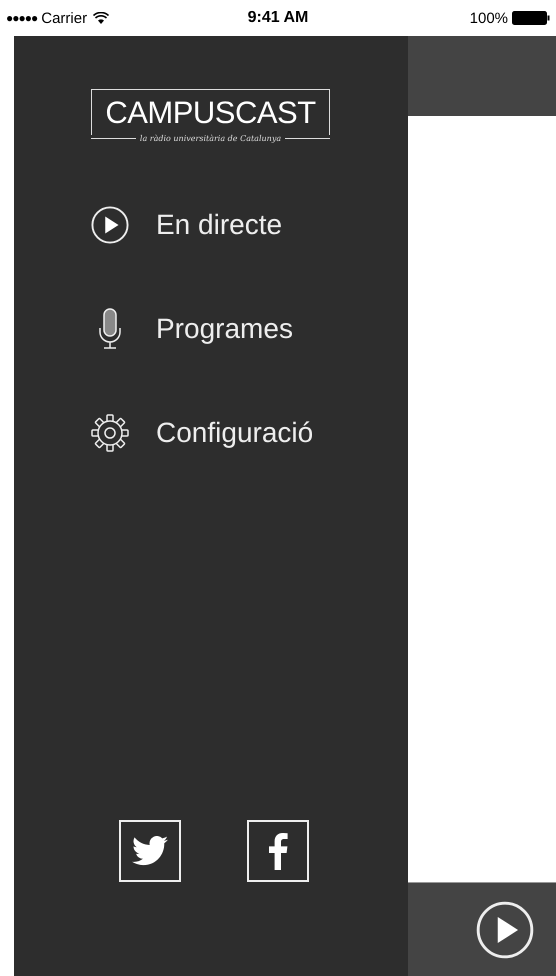  Describe the element at coordinates (64, 18) in the screenshot. I see `carrier-name: Carrier` at that location.